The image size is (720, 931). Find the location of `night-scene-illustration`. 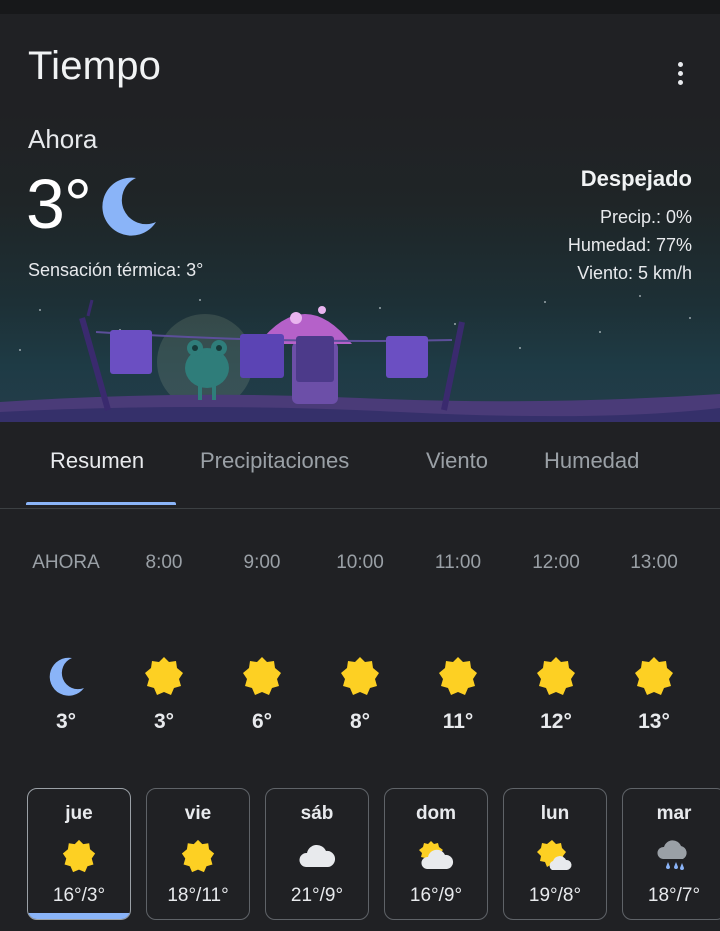

night-scene-illustration is located at coordinates (360, 358).